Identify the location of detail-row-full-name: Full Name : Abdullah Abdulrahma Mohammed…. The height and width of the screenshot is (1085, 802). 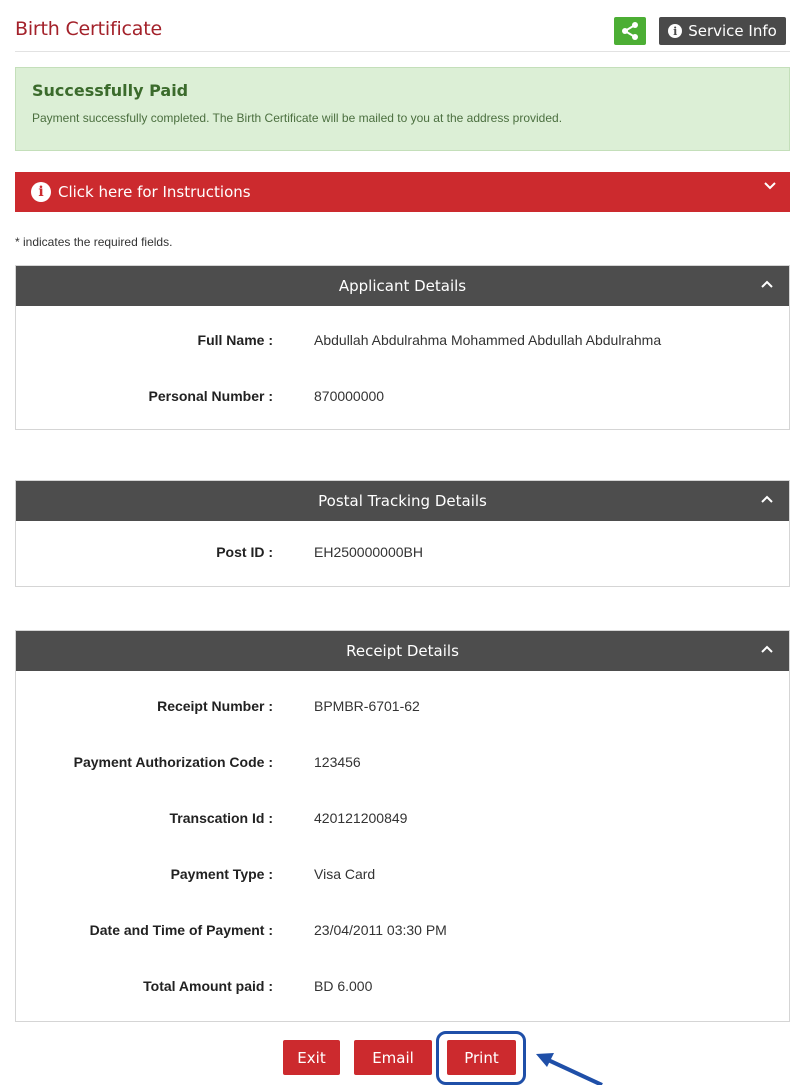
(402, 342).